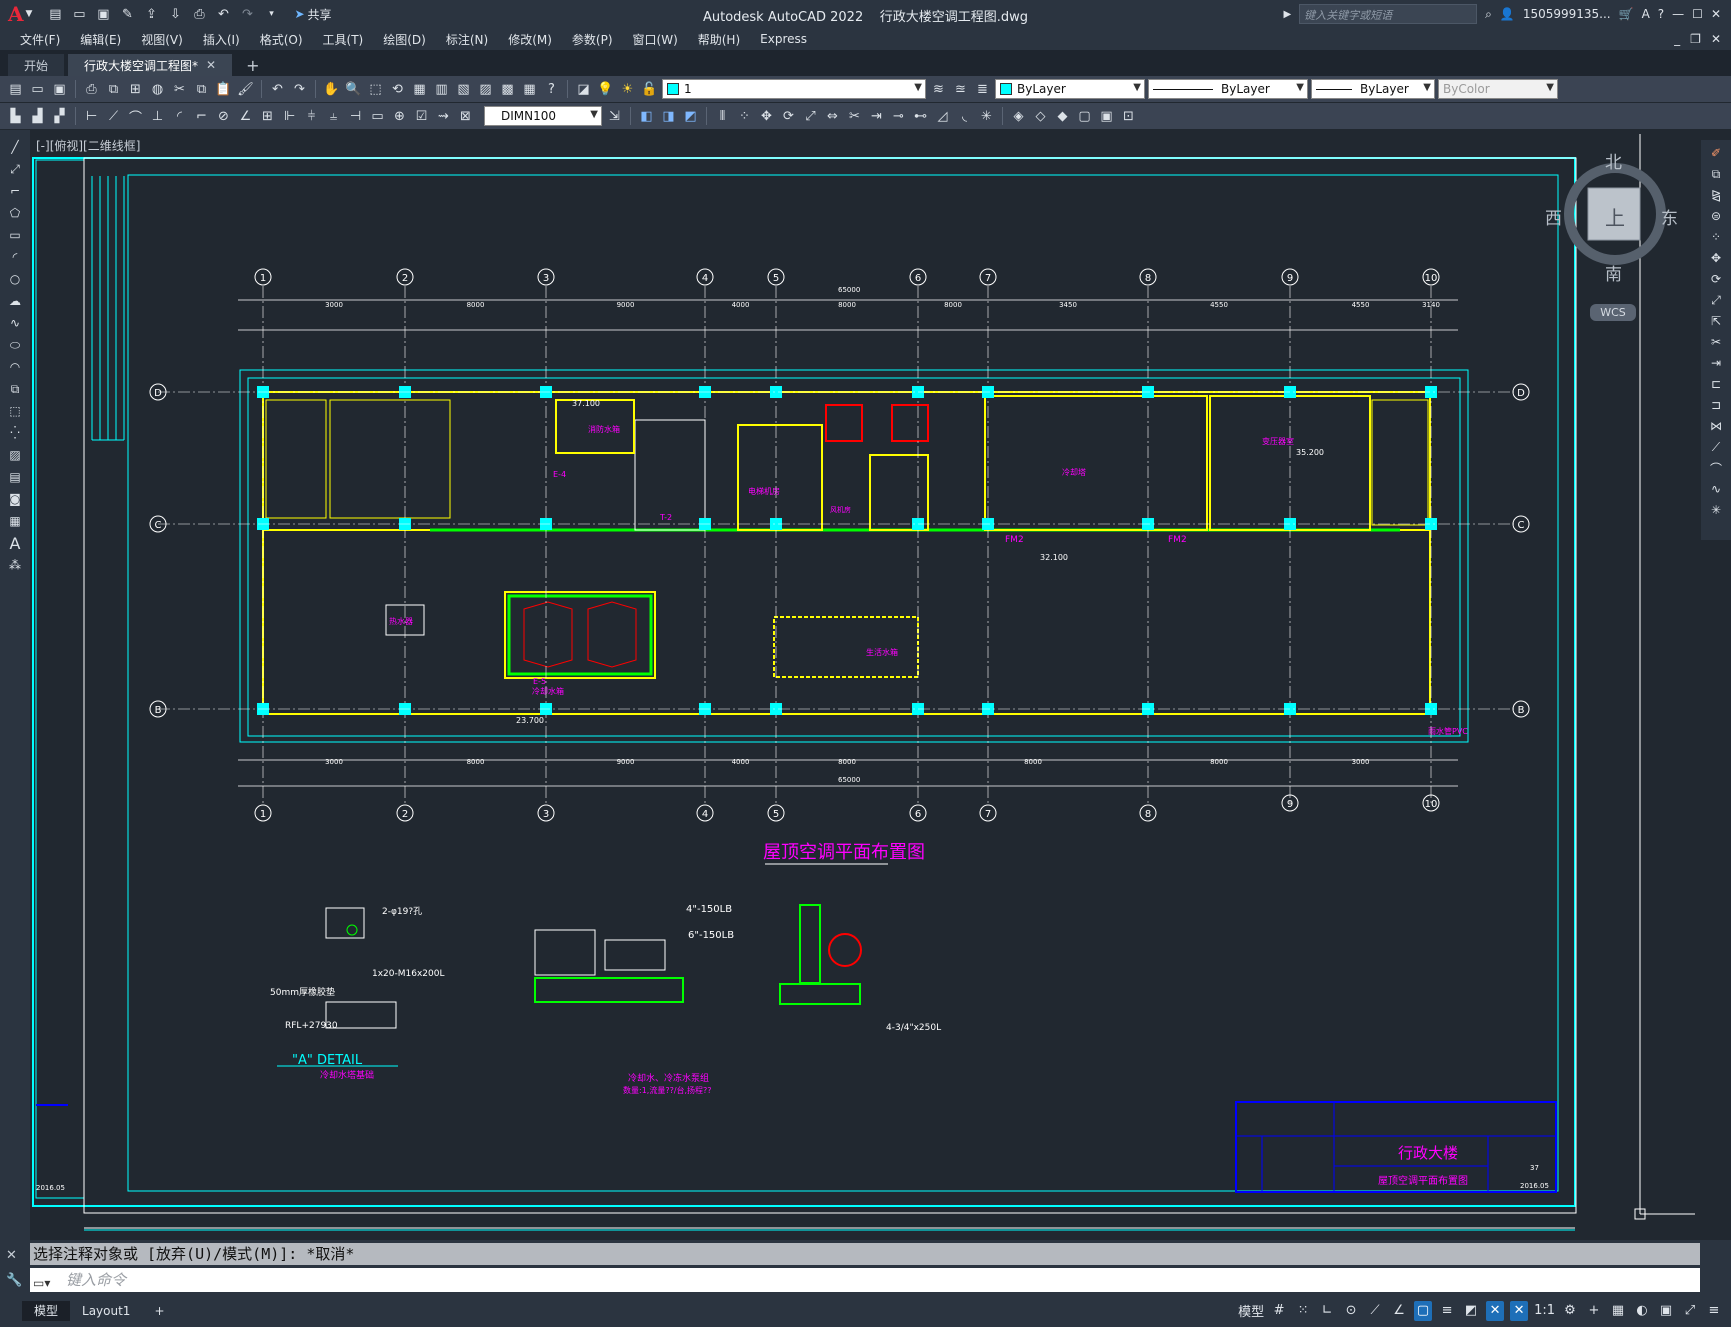 The width and height of the screenshot is (1731, 1327). What do you see at coordinates (942, 116) in the screenshot?
I see `chamfer-icon: ◿` at bounding box center [942, 116].